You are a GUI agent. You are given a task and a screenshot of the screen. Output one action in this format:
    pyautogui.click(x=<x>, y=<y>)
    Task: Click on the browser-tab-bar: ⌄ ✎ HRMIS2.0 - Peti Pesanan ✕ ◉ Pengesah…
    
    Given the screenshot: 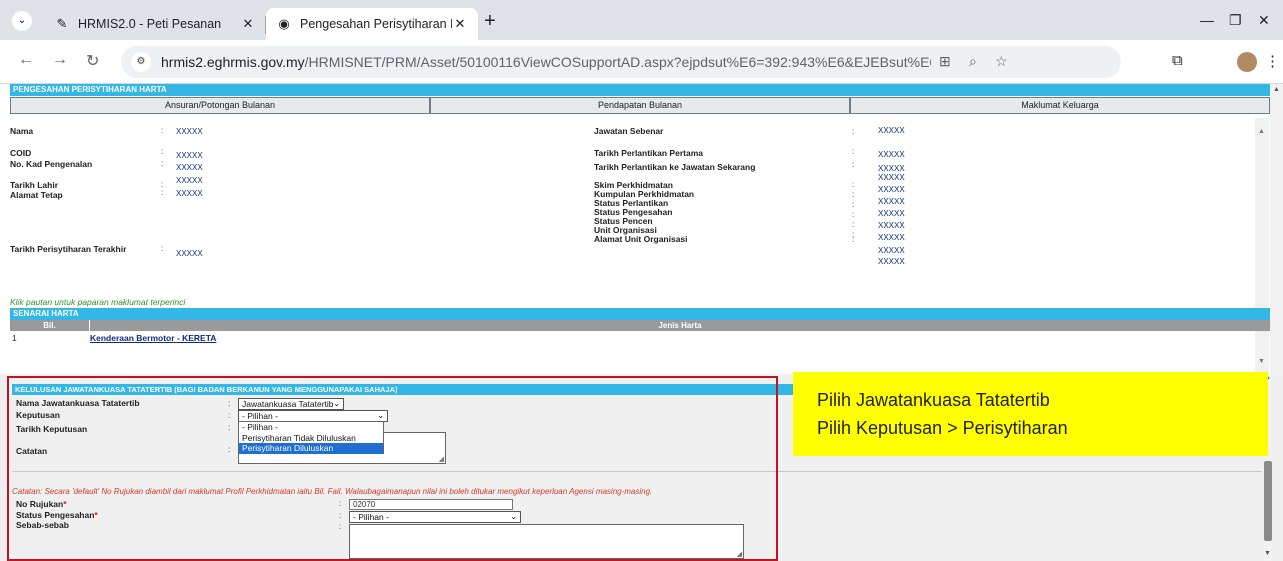 What is the action you would take?
    pyautogui.click(x=641, y=20)
    